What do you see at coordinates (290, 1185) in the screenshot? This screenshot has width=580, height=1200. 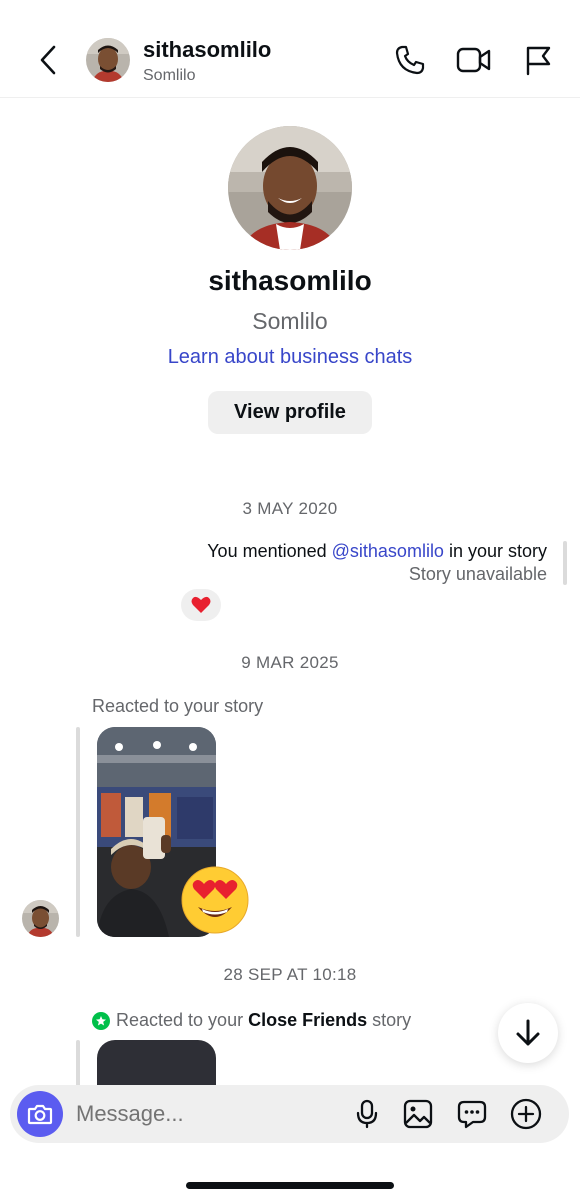 I see `home-indicator` at bounding box center [290, 1185].